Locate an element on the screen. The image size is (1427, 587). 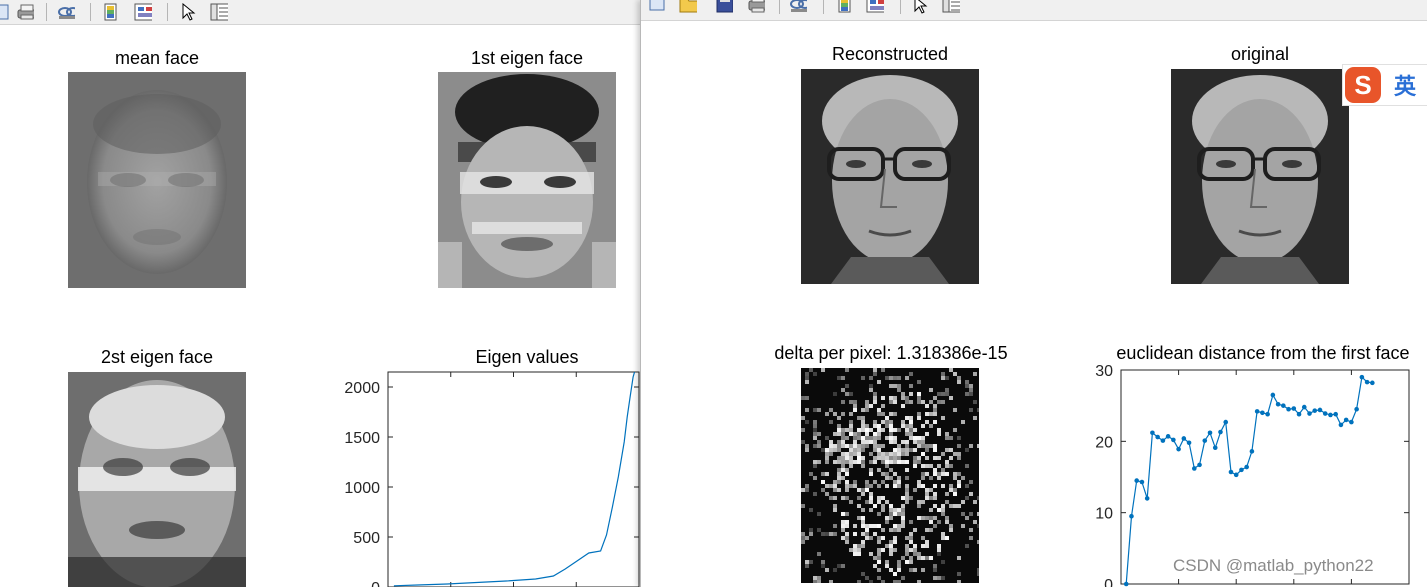
y-tick-label: 10 is located at coordinates (1104, 514).